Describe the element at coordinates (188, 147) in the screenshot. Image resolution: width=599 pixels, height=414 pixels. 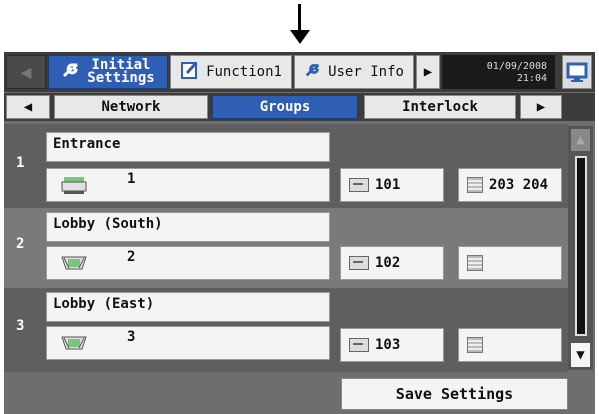
I see `group-name-field: Entrance` at that location.